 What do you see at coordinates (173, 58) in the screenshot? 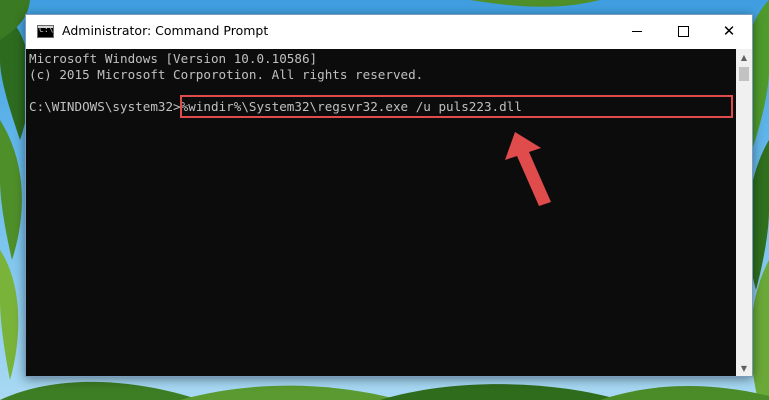
I see `console-version-line: Microsoft Windows [Version 10.0.10586]` at bounding box center [173, 58].